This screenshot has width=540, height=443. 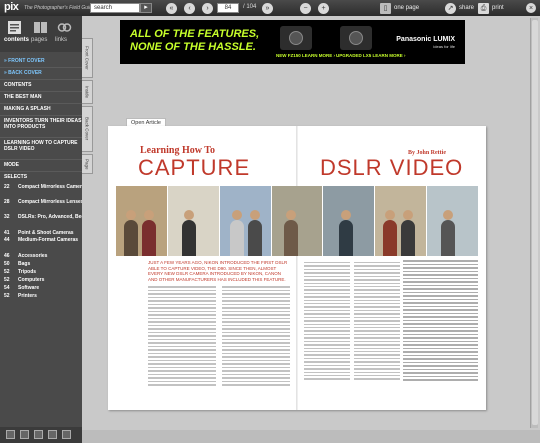 I want to click on ad-brand-tagline: ideas for life, so click(x=444, y=46).